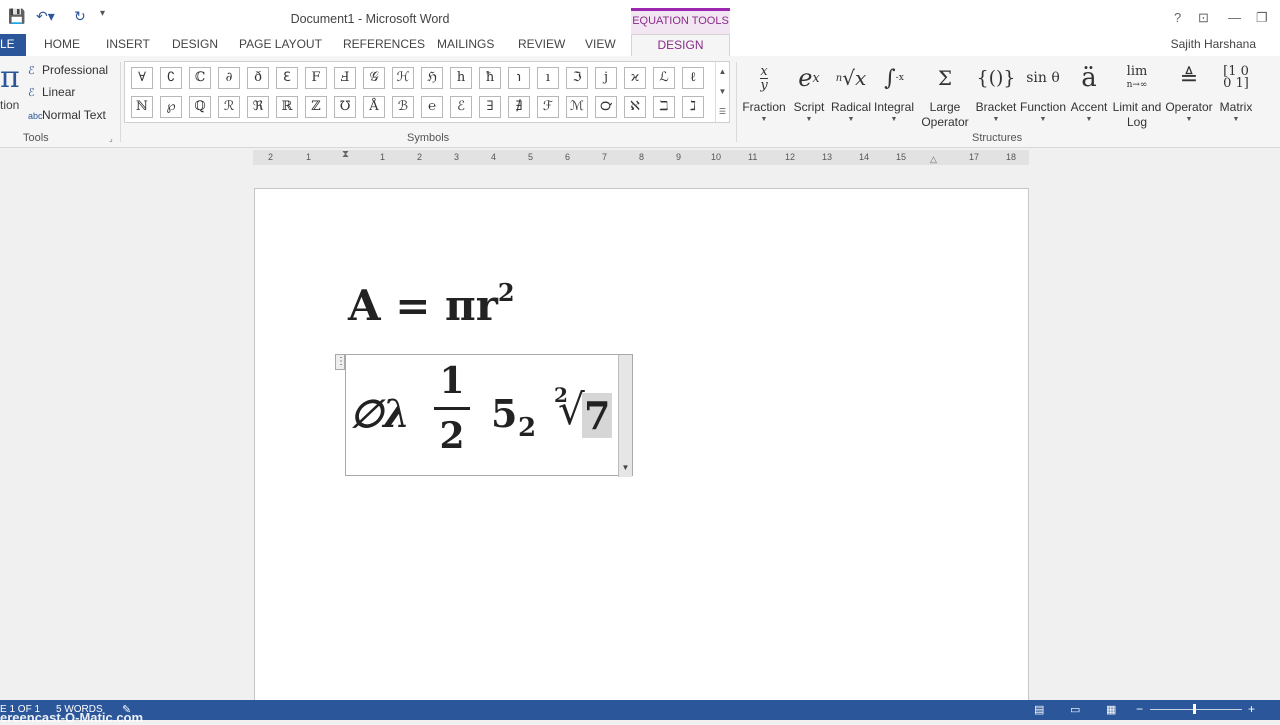  Describe the element at coordinates (1236, 77) in the screenshot. I see `matrix-icon: [1 00 1]` at that location.